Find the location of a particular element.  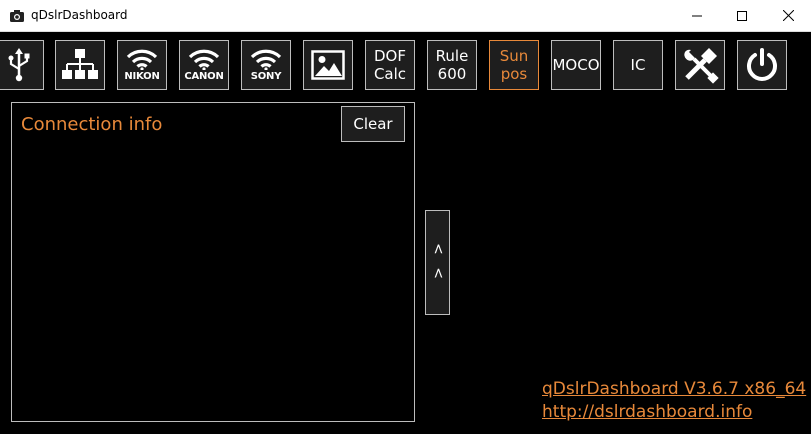

rule-600-button: Rule 600 is located at coordinates (452, 65).